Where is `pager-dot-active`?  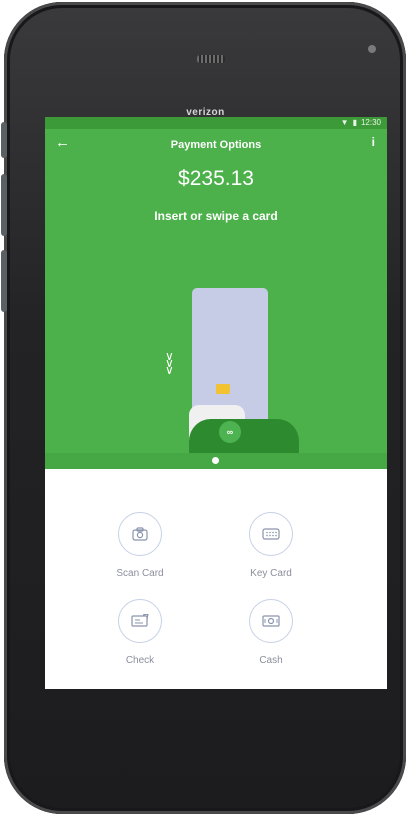 pager-dot-active is located at coordinates (215, 460).